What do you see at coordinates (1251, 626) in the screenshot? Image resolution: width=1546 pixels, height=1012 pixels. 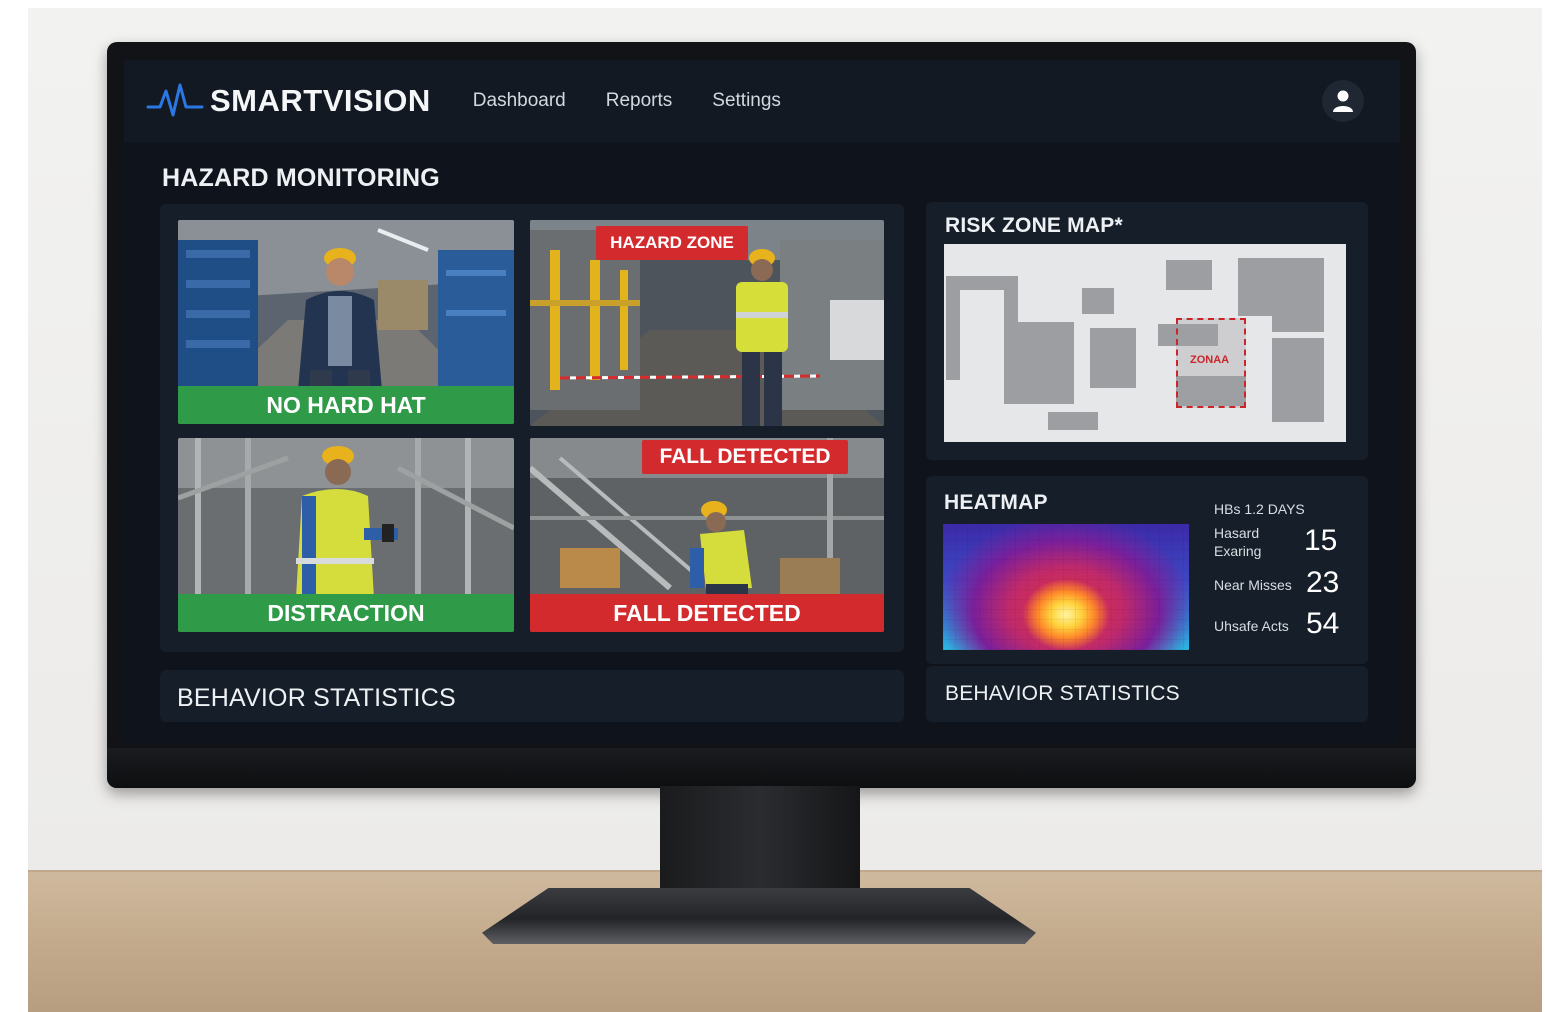 I see `stat-label-unsafe-acts: Uhsafe Acts` at bounding box center [1251, 626].